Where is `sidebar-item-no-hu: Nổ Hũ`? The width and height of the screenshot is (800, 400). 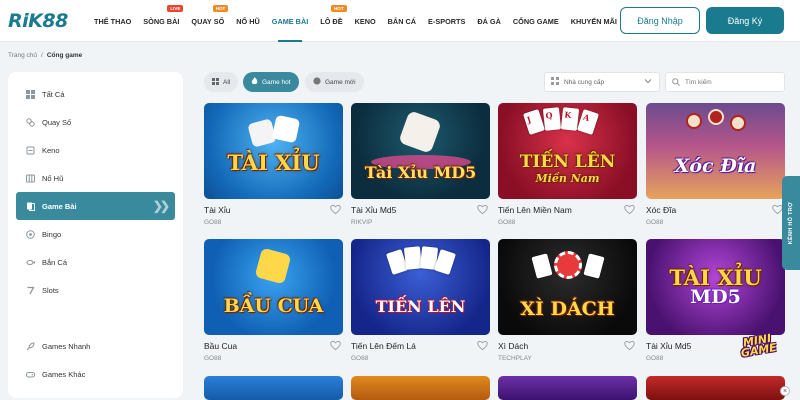
sidebar-item-no-hu: Nổ Hũ is located at coordinates (95, 178).